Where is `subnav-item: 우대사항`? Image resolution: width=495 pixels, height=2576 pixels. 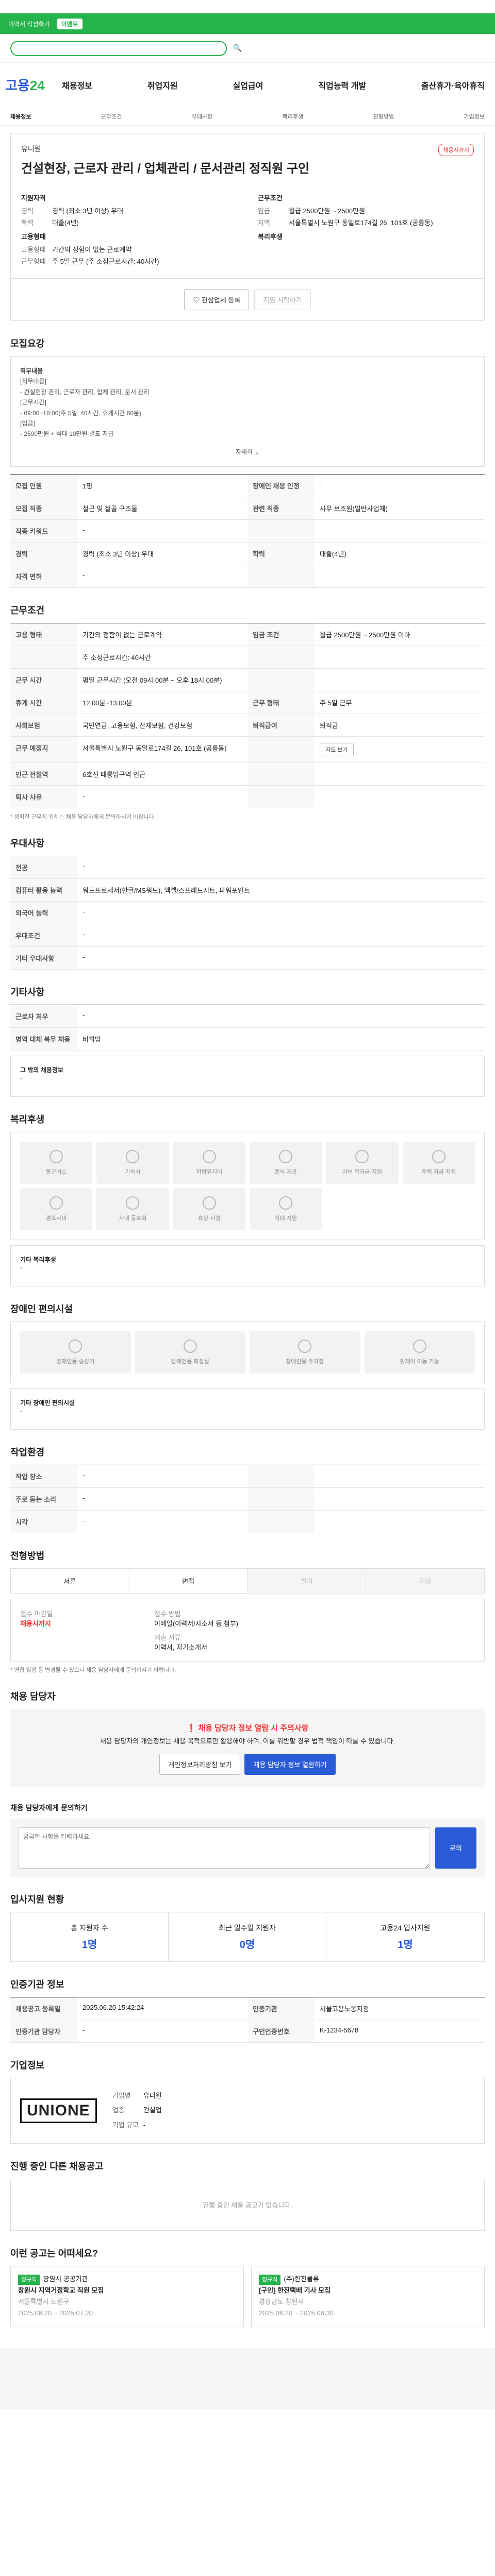
subnav-item: 우대사항 is located at coordinates (202, 116).